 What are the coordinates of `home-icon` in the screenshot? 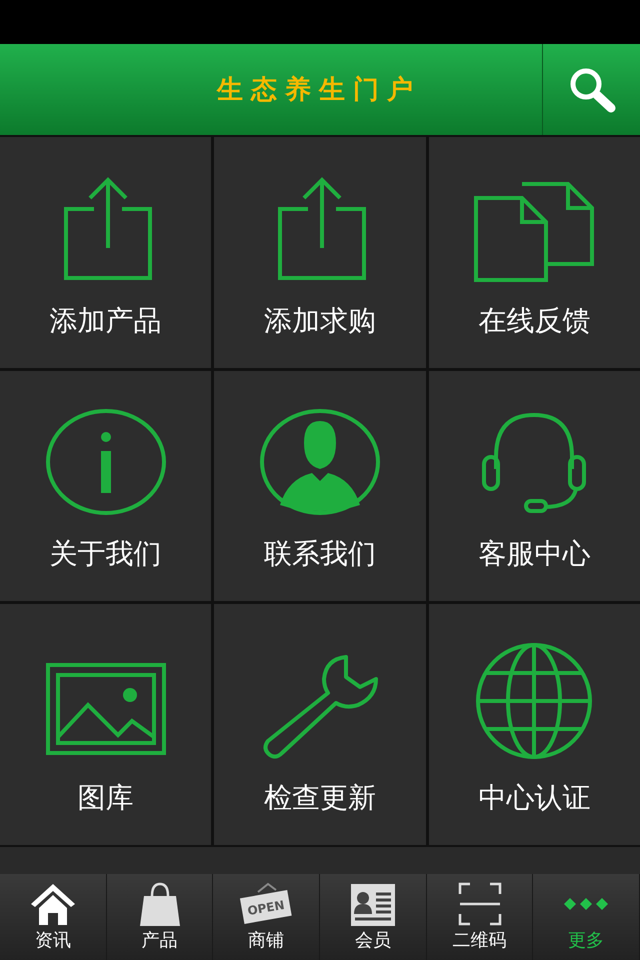 It's located at (52, 904).